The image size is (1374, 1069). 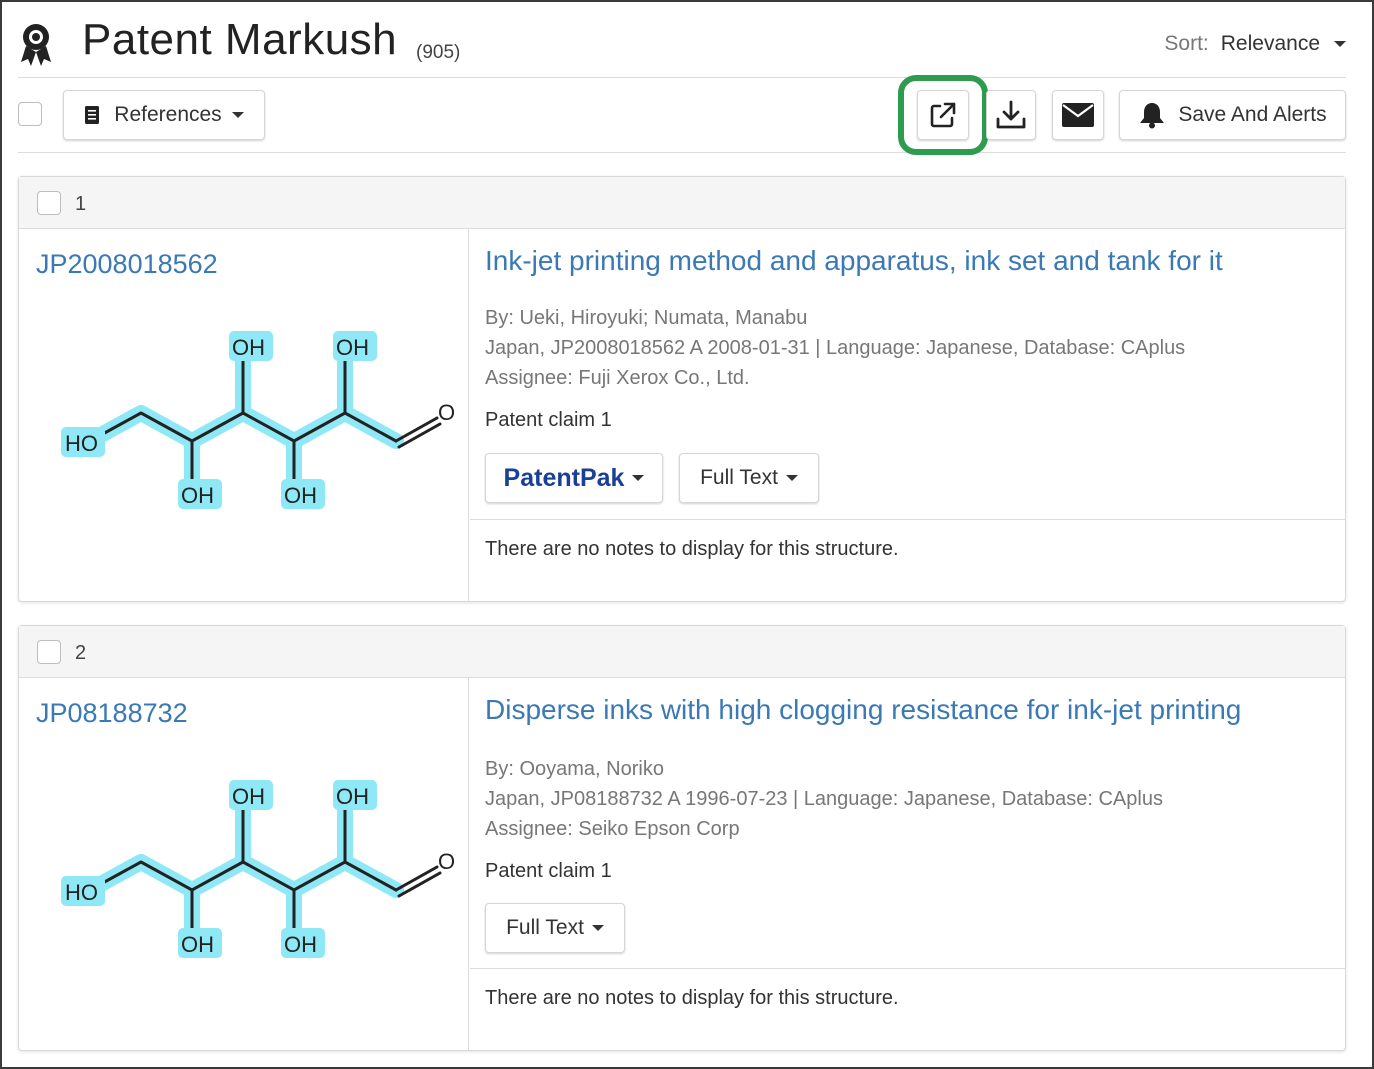 I want to click on authors: By: Ueki, Hiroyuki; Numata, Manabu, so click(x=646, y=318).